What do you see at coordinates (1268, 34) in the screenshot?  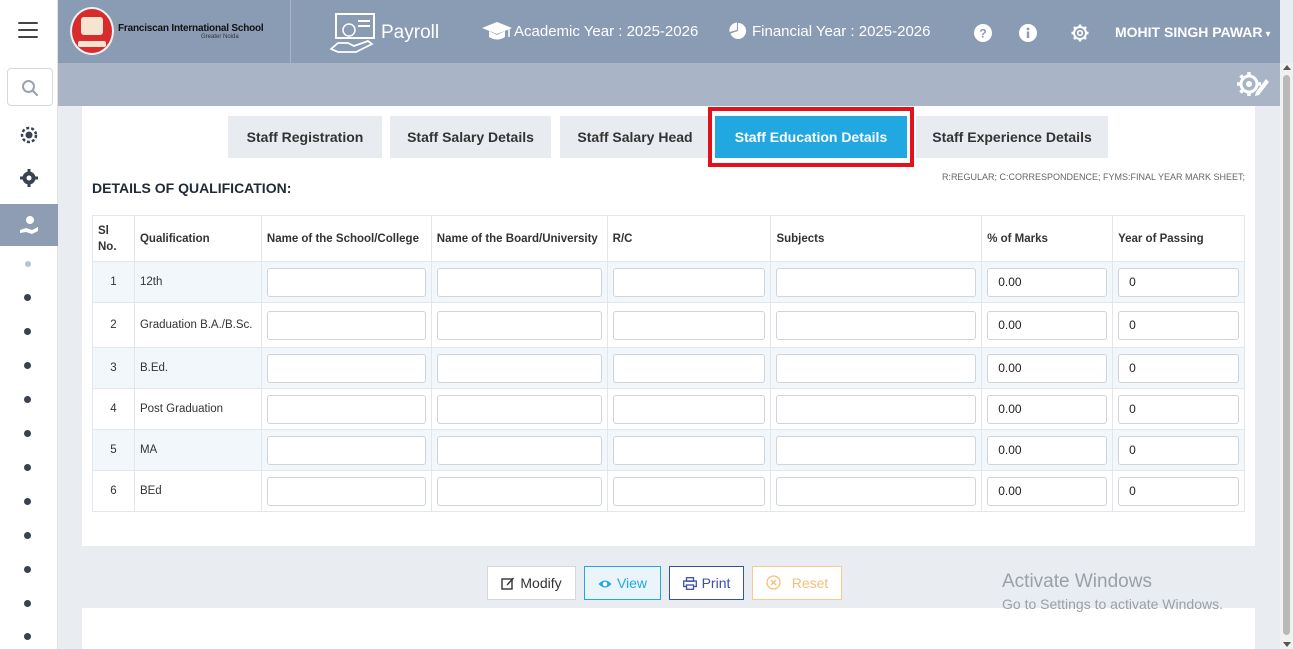 I see `caret-down-icon: ▾` at bounding box center [1268, 34].